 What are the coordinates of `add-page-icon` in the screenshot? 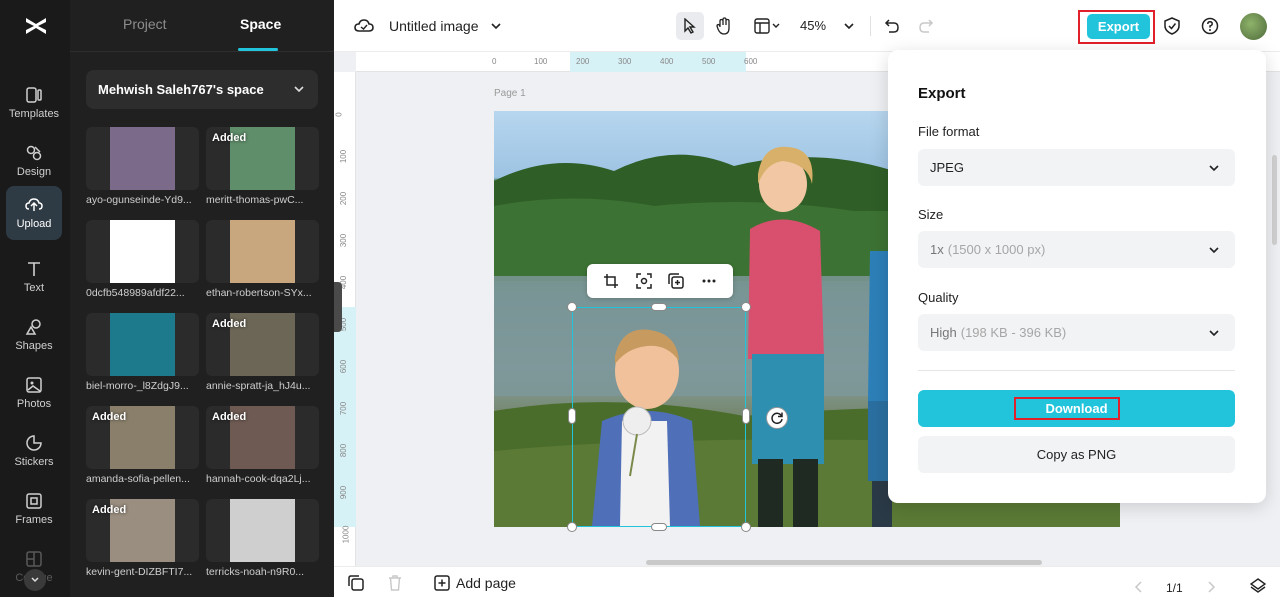 It's located at (442, 583).